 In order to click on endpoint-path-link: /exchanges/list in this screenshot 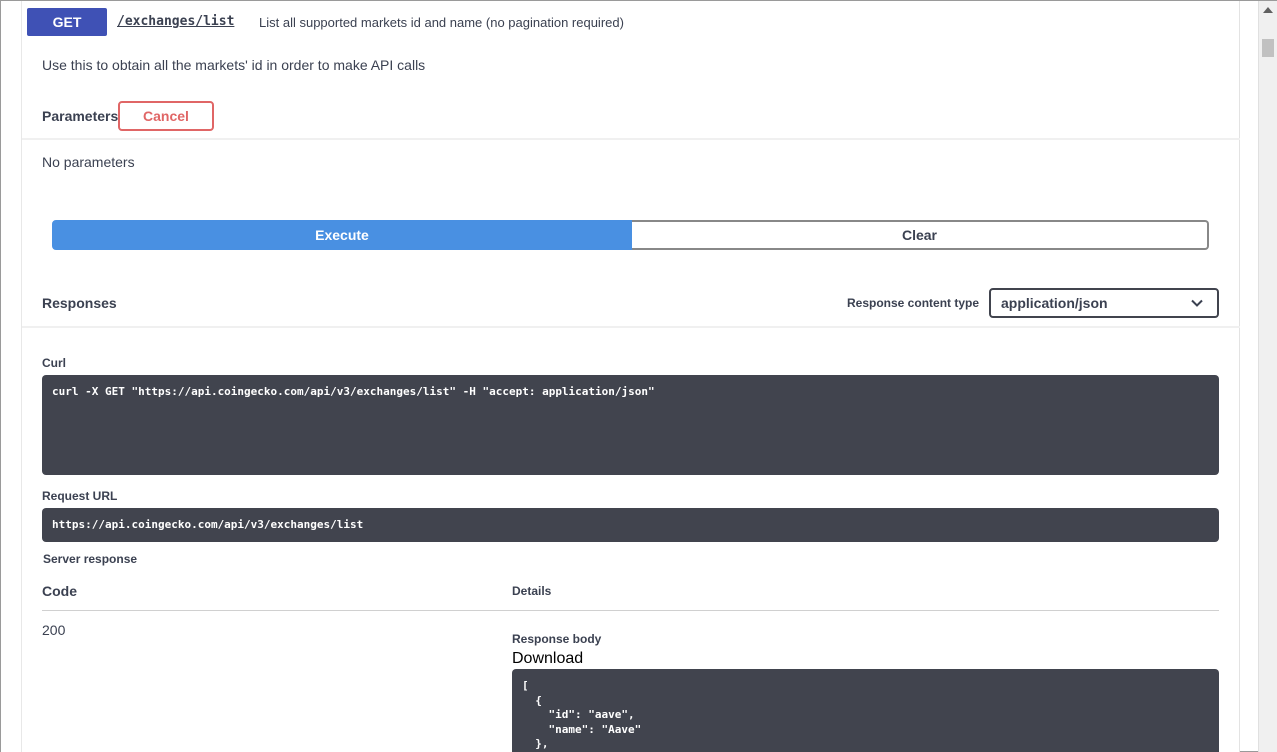, I will do `click(175, 21)`.